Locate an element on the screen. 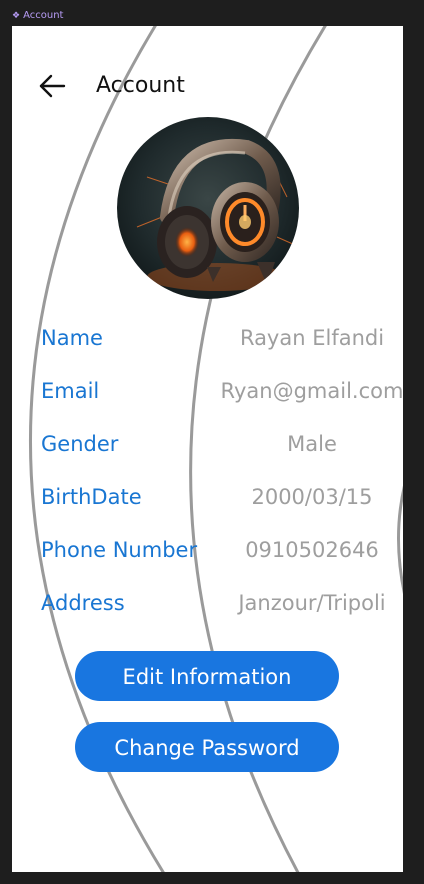  address-label: Address is located at coordinates (83, 603).